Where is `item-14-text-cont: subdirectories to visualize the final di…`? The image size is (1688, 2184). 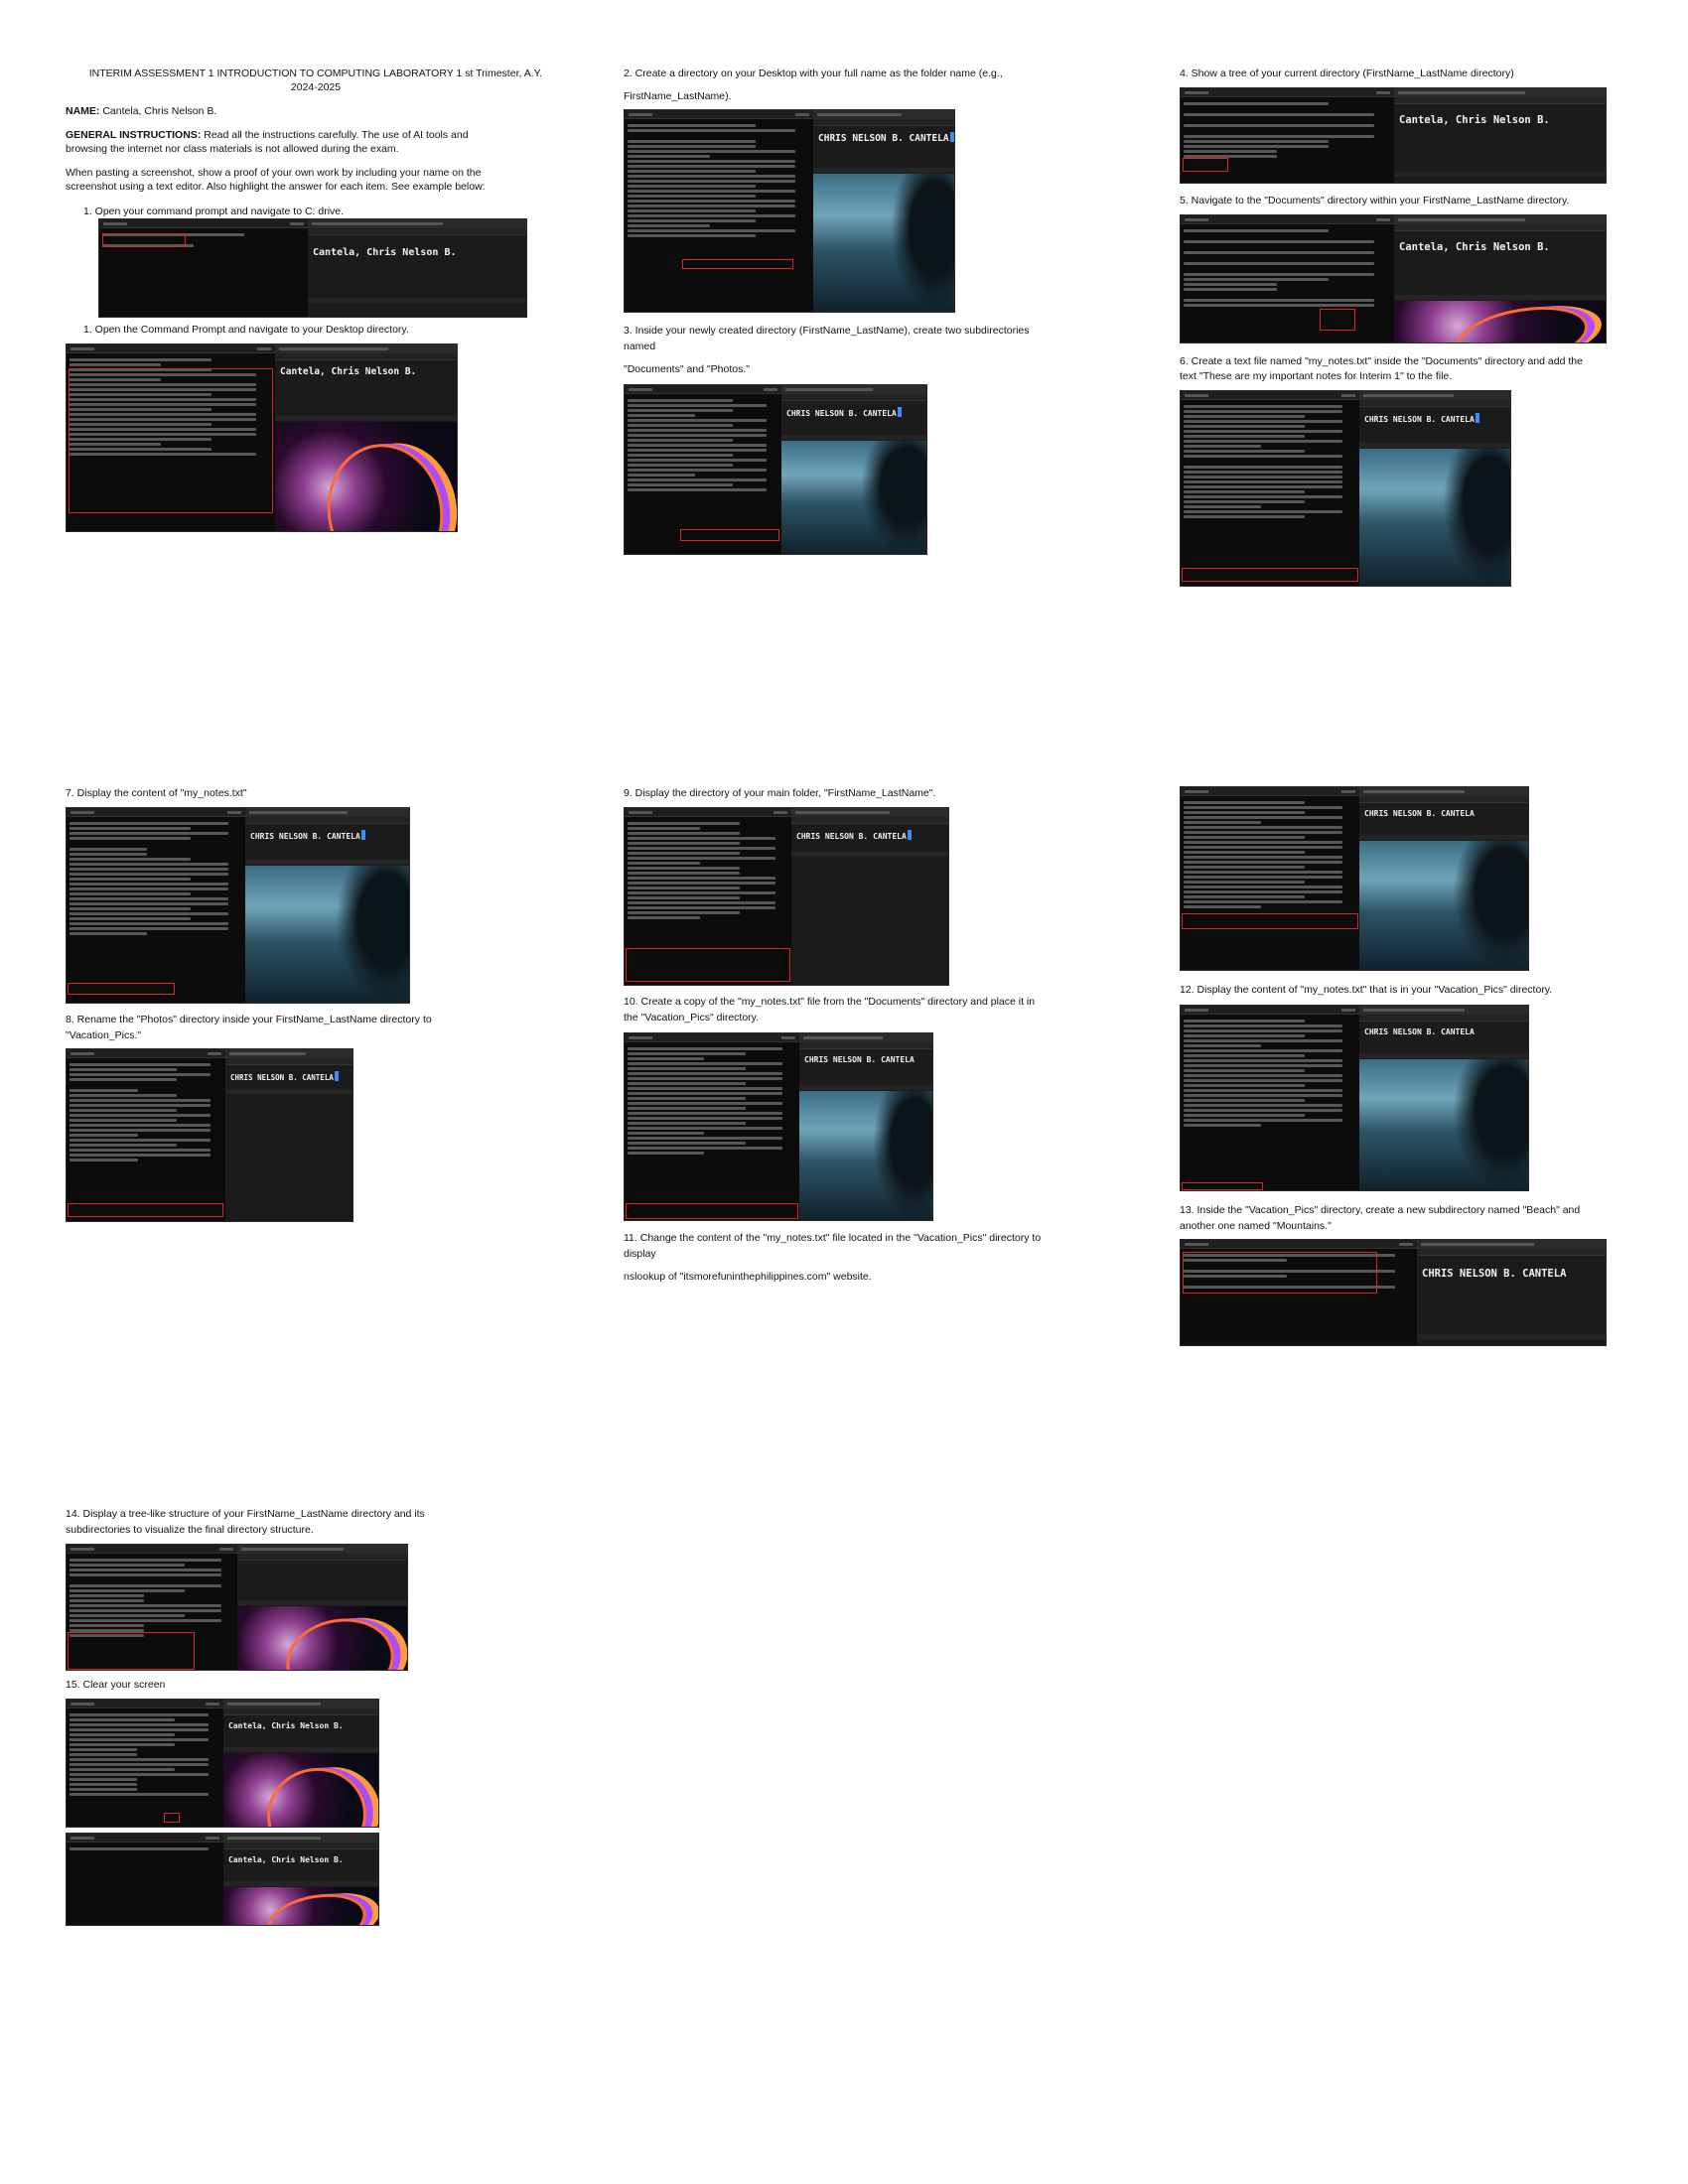
item-14-text-cont: subdirectories to visualize the final di… is located at coordinates (190, 1530).